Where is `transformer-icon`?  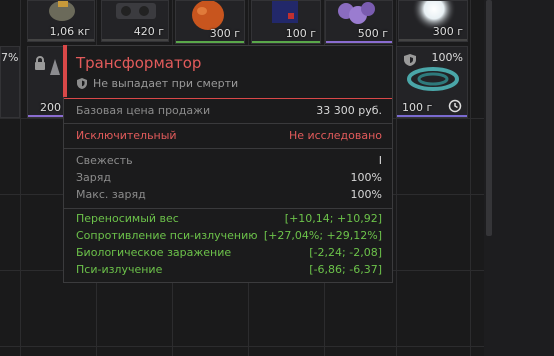
transformer-icon is located at coordinates (433, 79).